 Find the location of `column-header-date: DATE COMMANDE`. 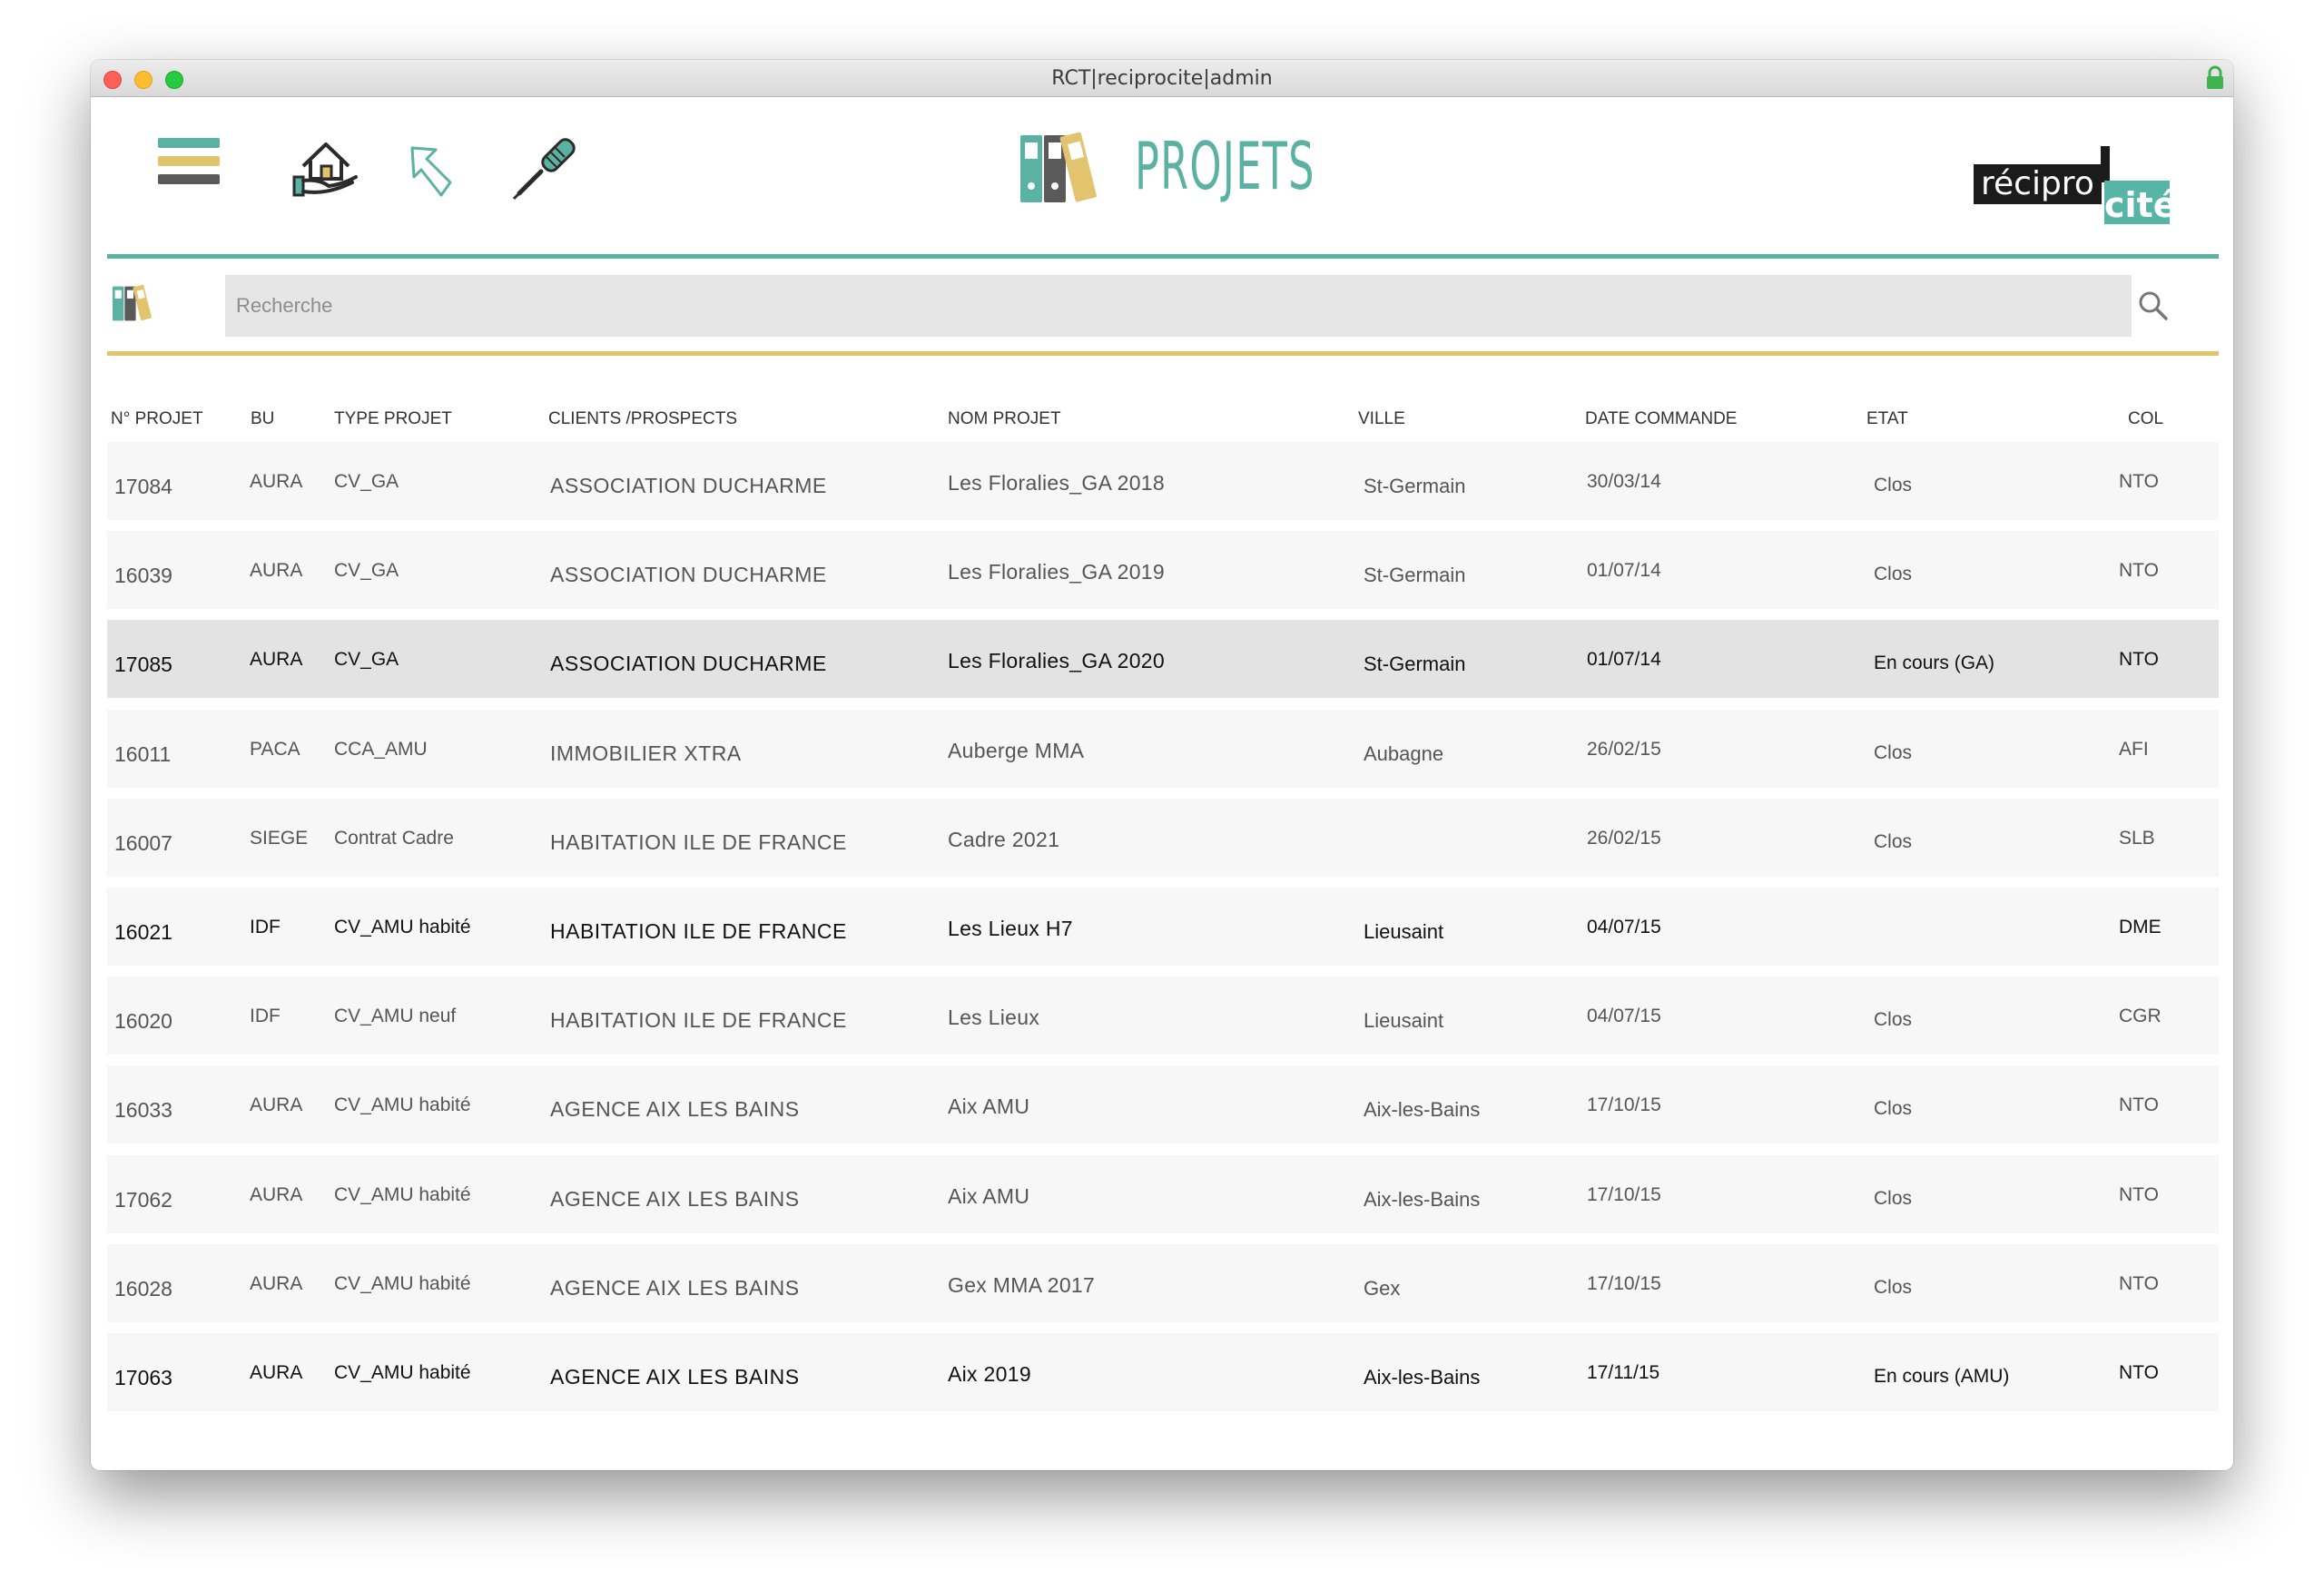

column-header-date: DATE COMMANDE is located at coordinates (1661, 419).